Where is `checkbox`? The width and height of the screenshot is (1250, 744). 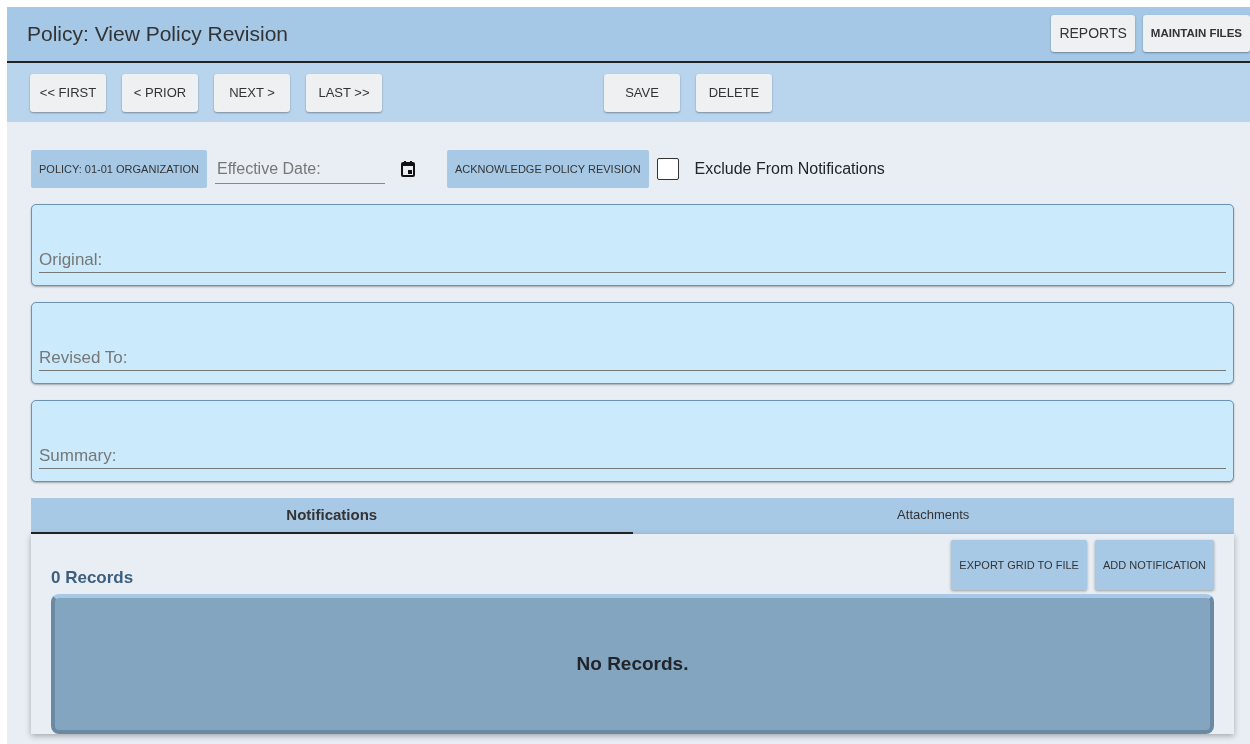
checkbox is located at coordinates (667, 169).